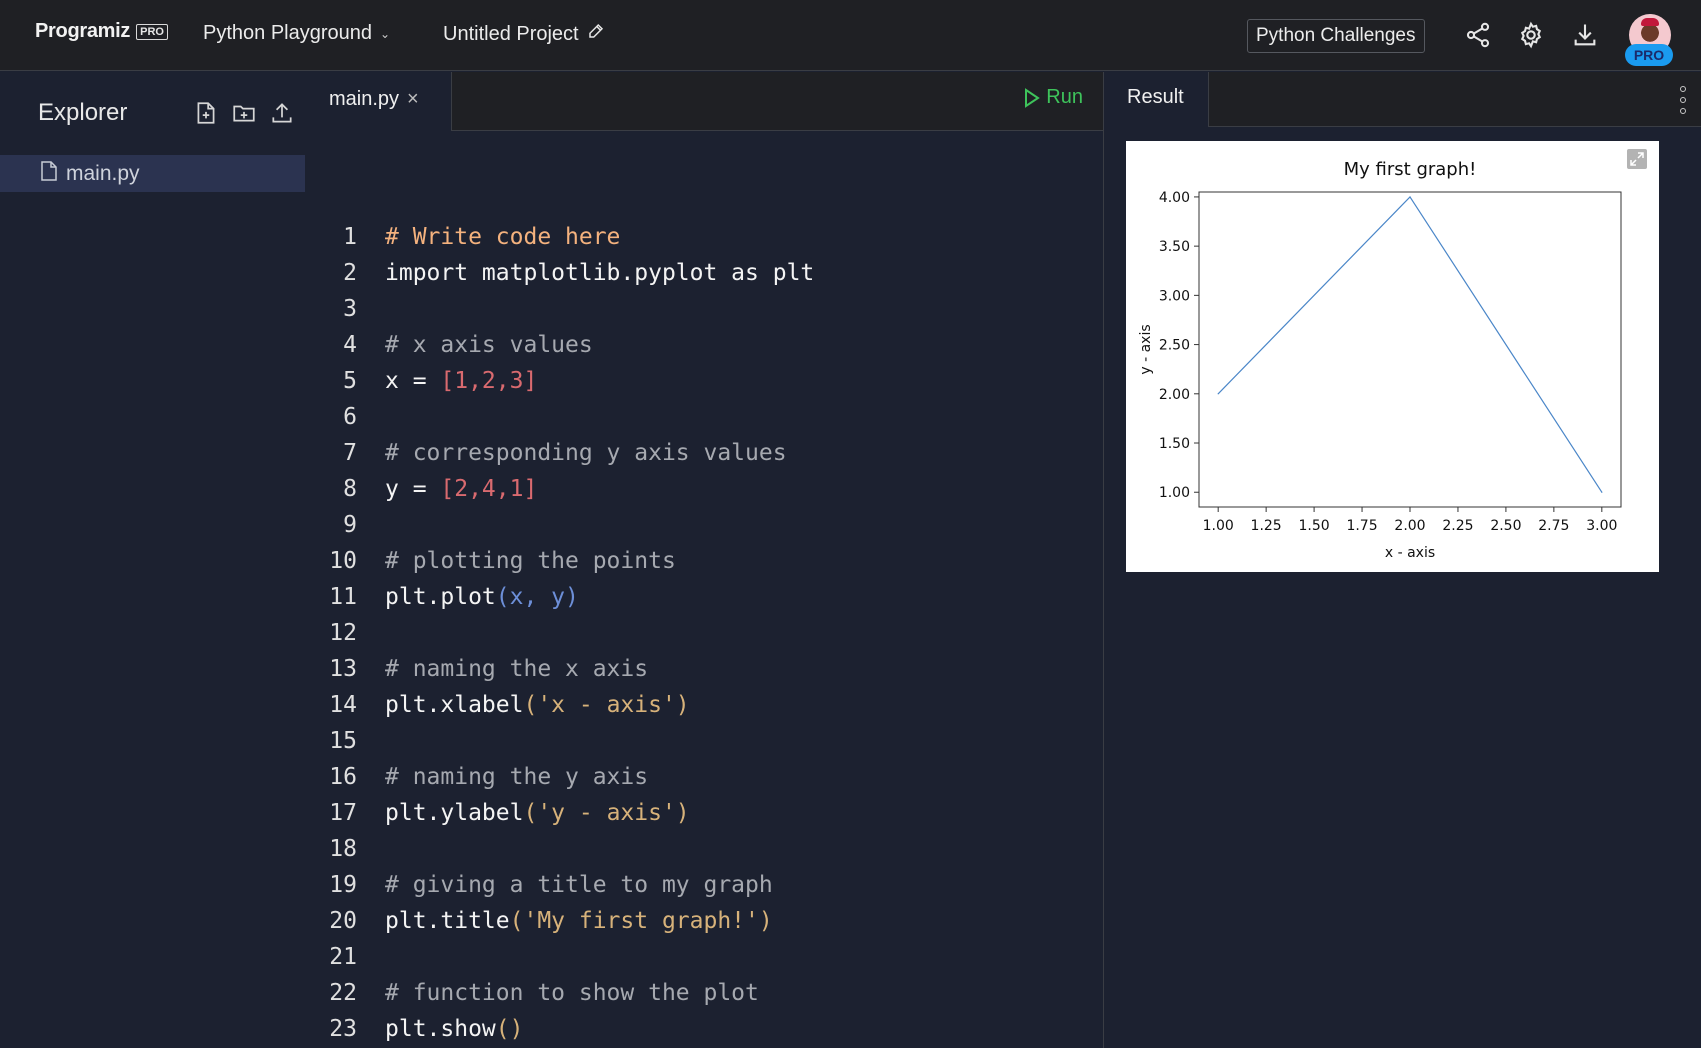 The width and height of the screenshot is (1701, 1048). What do you see at coordinates (1174, 493) in the screenshot?
I see `y-tick-label: 1.00` at bounding box center [1174, 493].